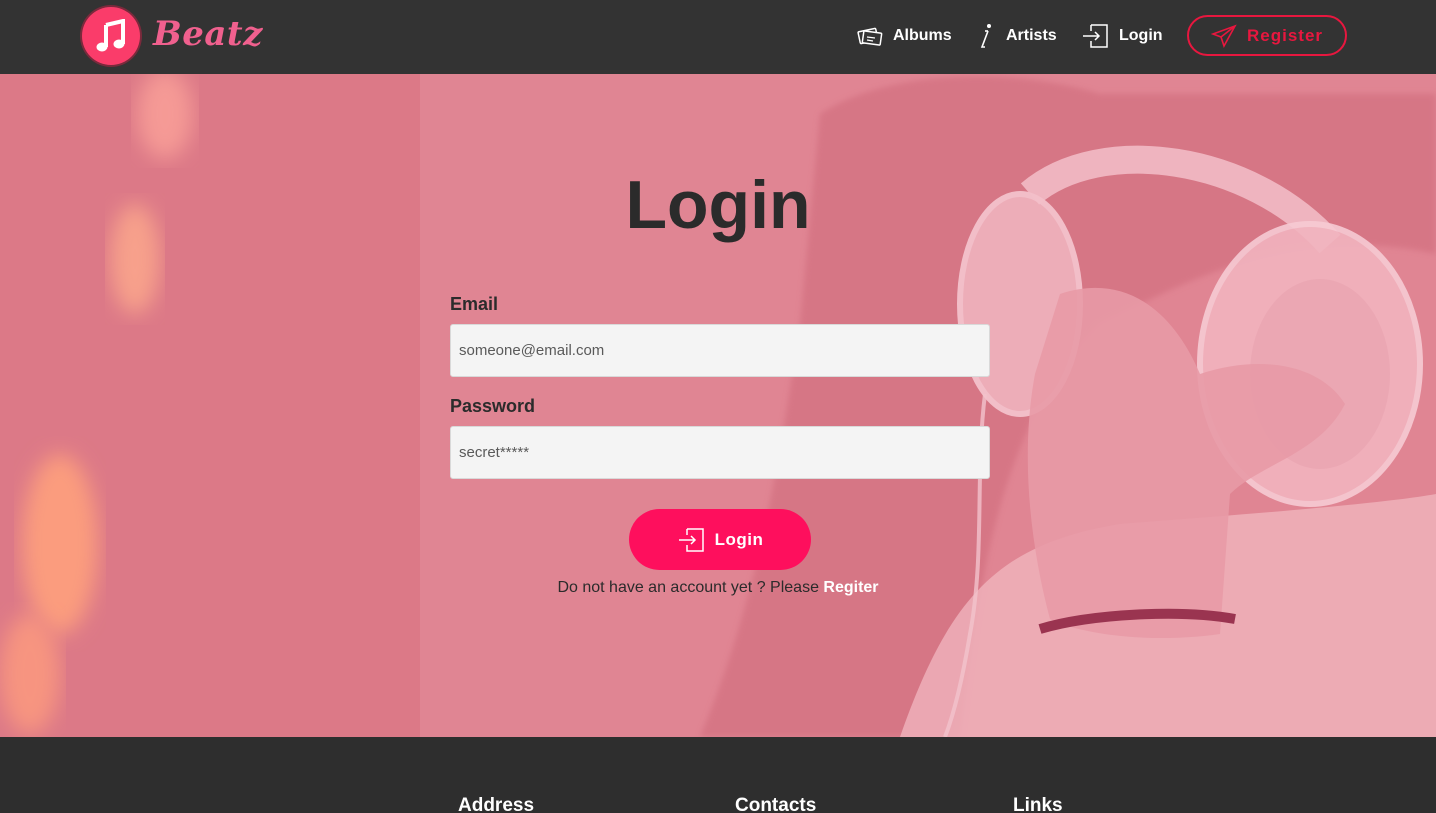  I want to click on email-label: Email, so click(474, 304).